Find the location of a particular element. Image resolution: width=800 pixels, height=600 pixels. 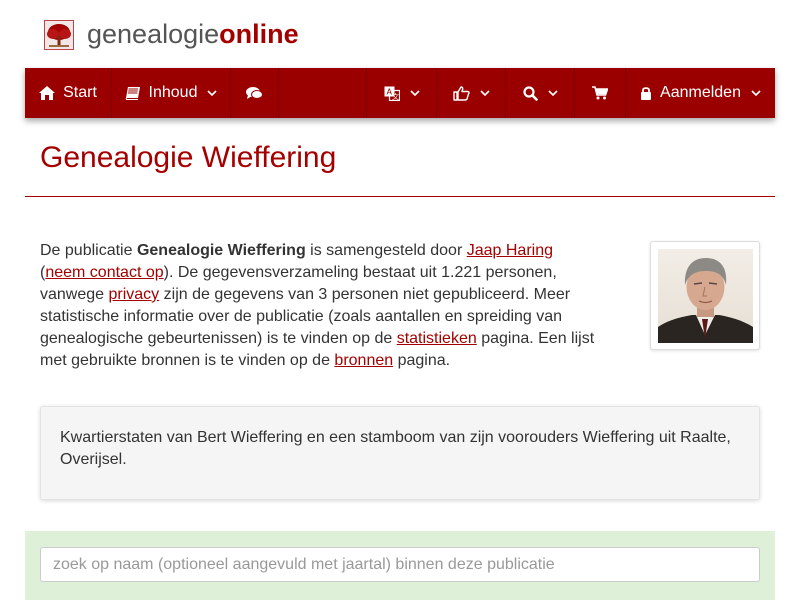

intro-text: pagina. is located at coordinates (422, 360).